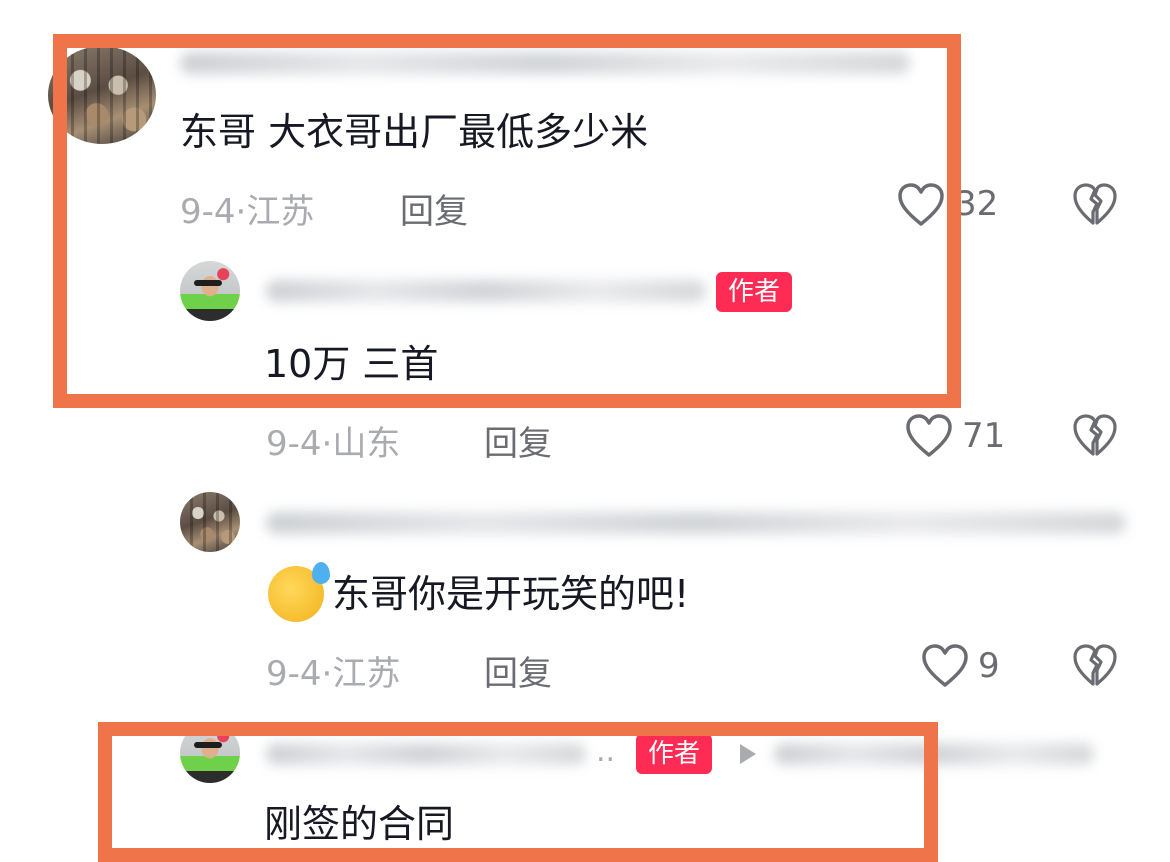 This screenshot has height=862, width=1170. I want to click on highlight-frame, so click(518, 792).